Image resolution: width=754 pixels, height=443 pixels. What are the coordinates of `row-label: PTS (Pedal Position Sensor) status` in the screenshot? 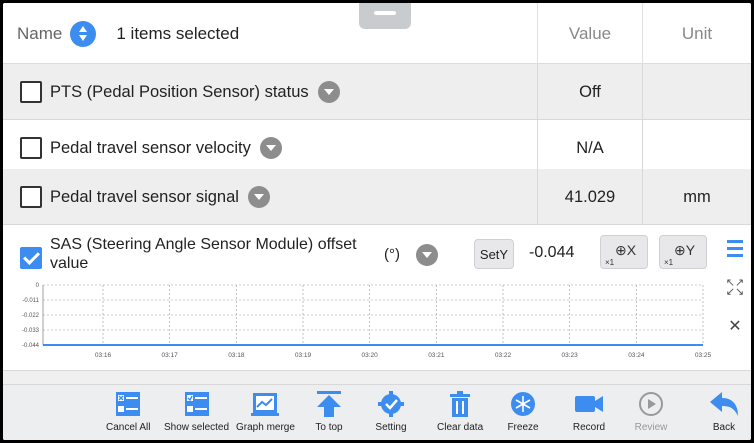 It's located at (179, 91).